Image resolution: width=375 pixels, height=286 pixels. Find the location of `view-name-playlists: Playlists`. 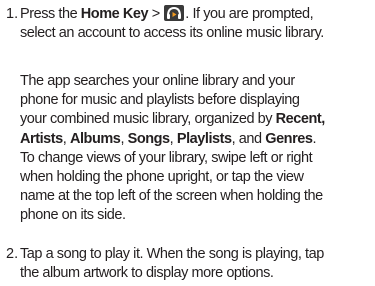

view-name-playlists: Playlists is located at coordinates (204, 138).